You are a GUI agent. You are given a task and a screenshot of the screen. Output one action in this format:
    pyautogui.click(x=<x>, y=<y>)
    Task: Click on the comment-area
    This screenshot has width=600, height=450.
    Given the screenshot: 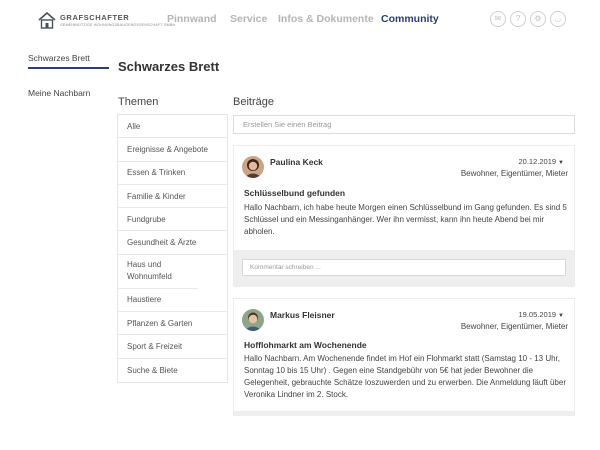 What is the action you would take?
    pyautogui.click(x=404, y=413)
    